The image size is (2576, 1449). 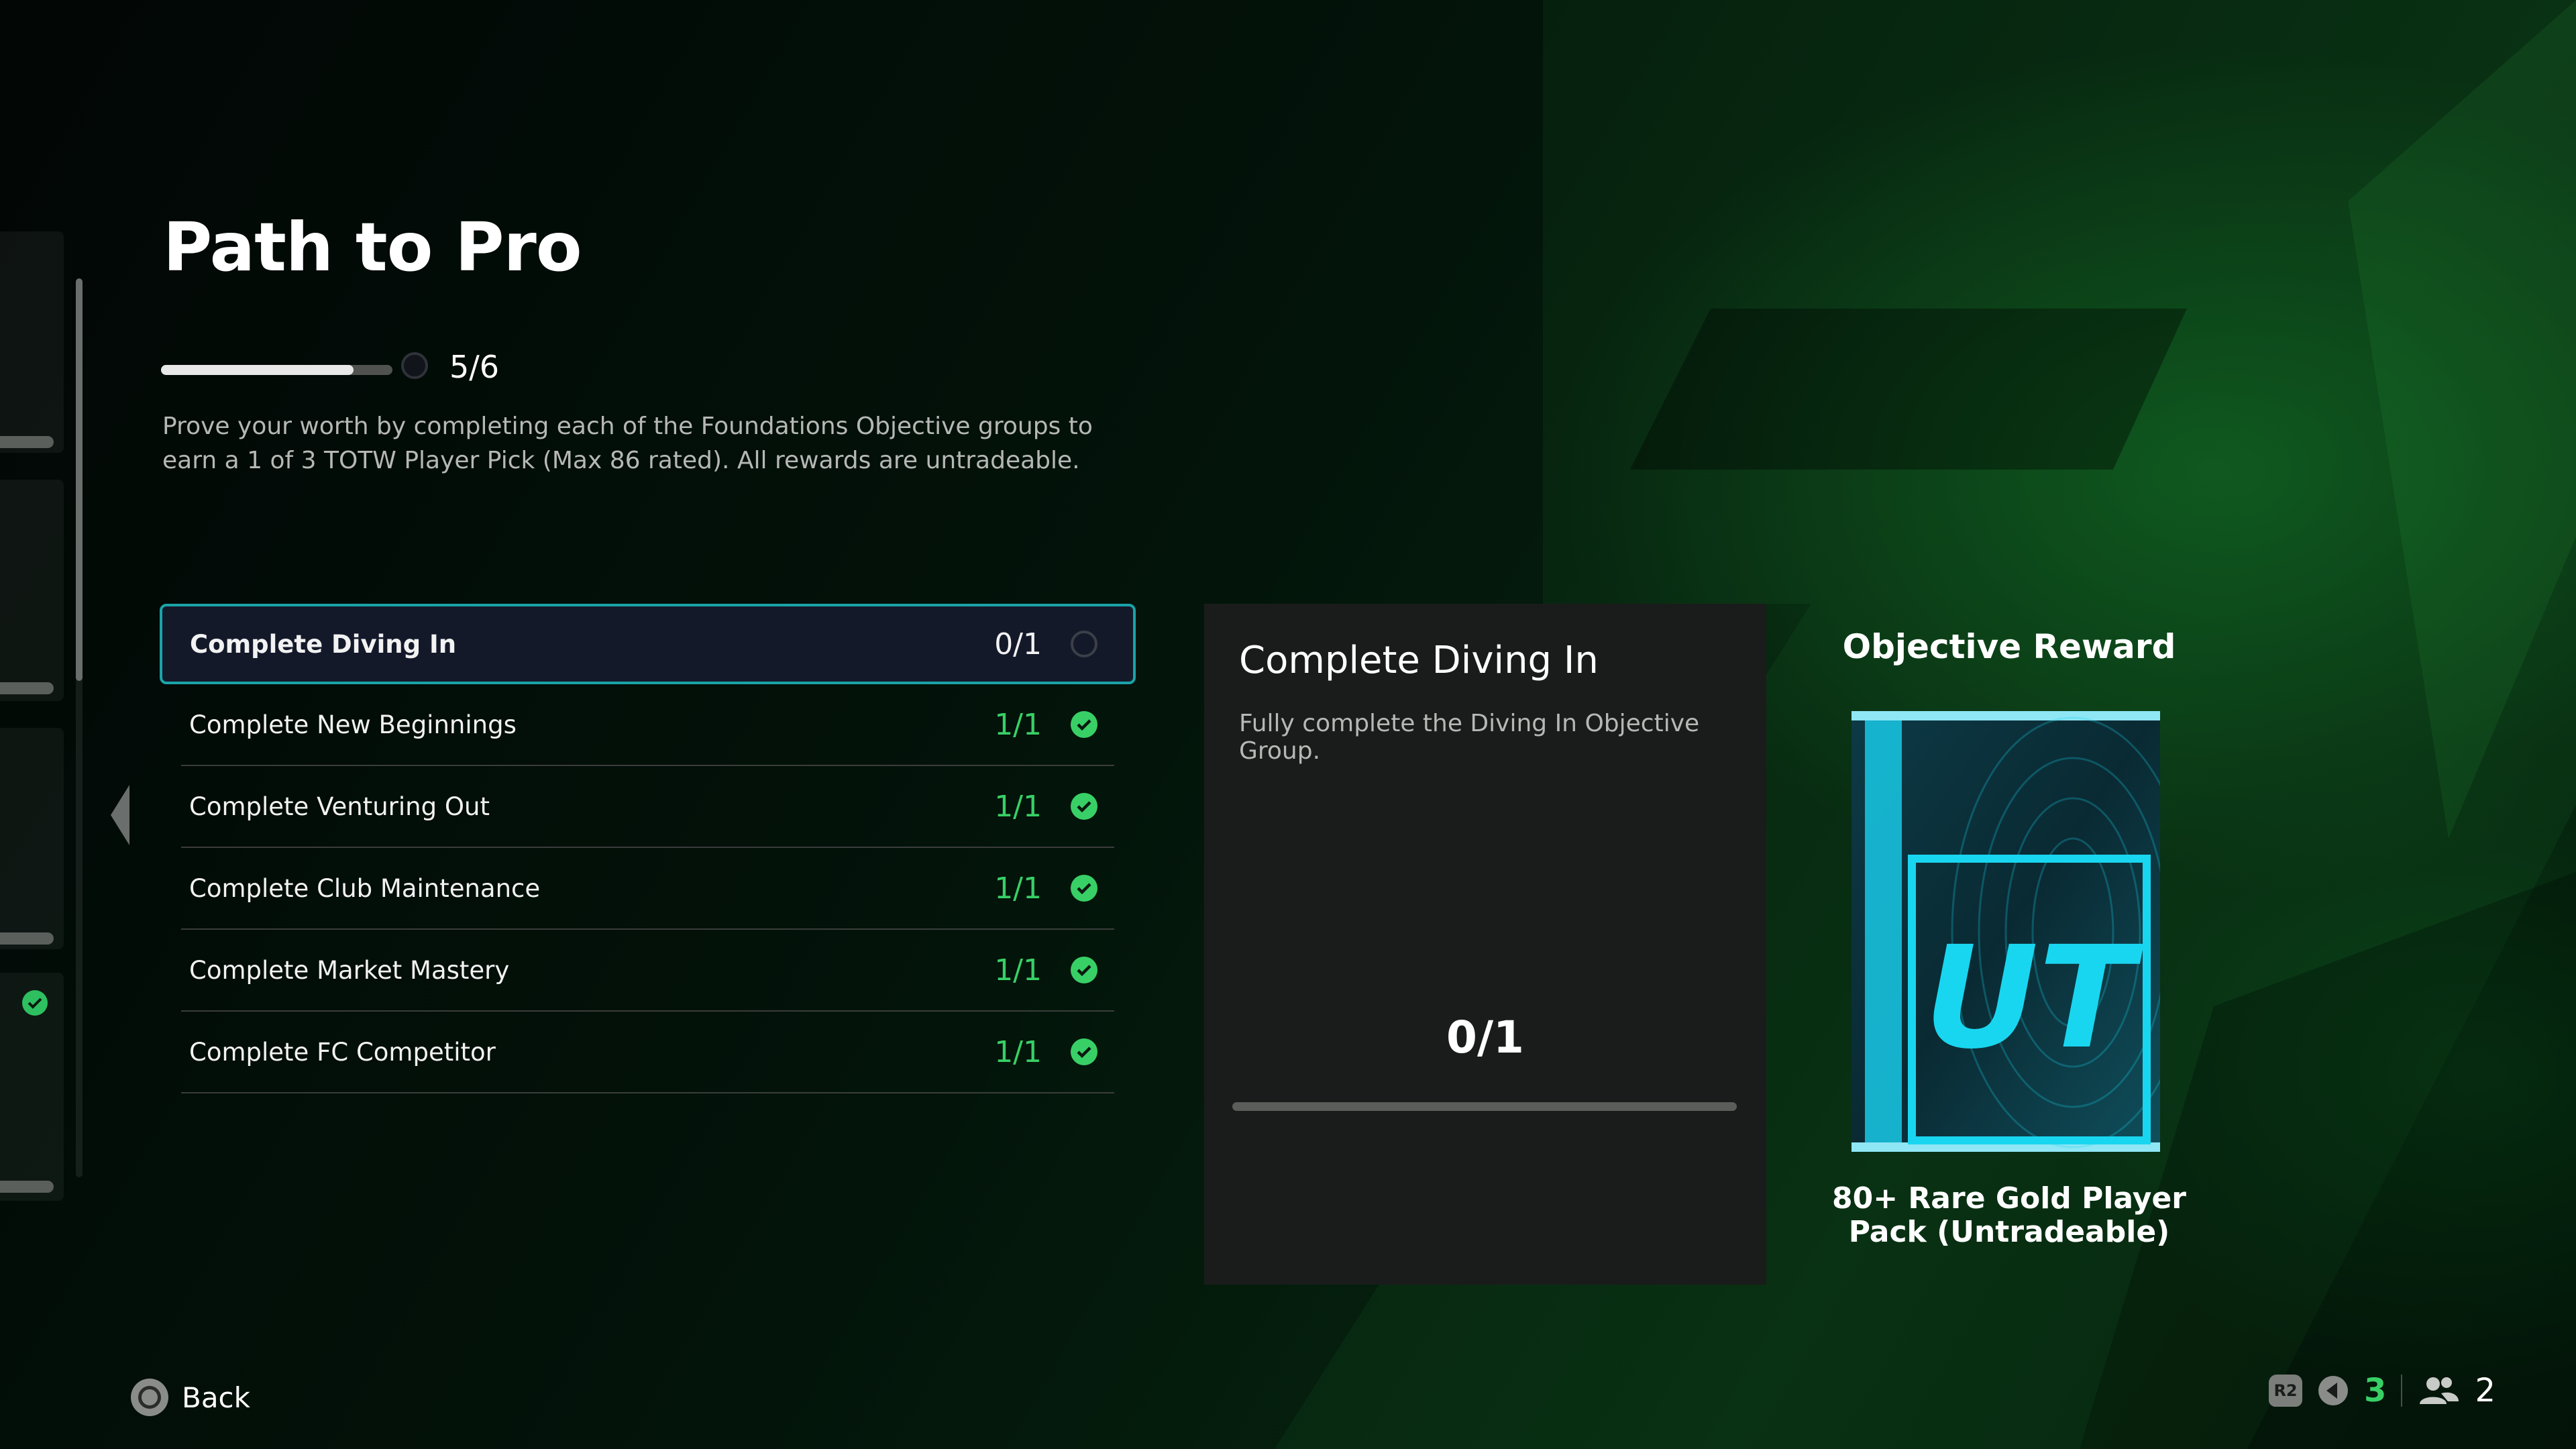 I want to click on objective-row-fc-competitor: Complete FC Competitor 1/1, so click(x=647, y=1052).